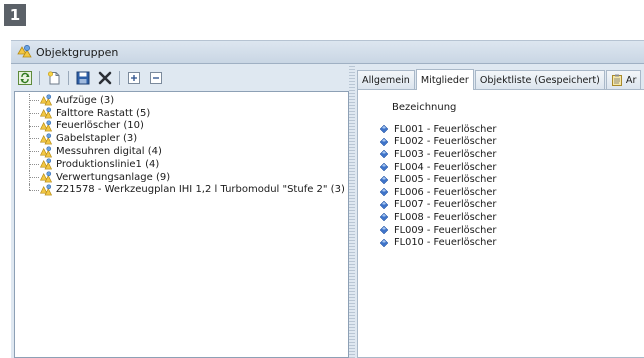 This screenshot has width=644, height=358. I want to click on tree-item: Aufzüge (3), so click(181, 100).